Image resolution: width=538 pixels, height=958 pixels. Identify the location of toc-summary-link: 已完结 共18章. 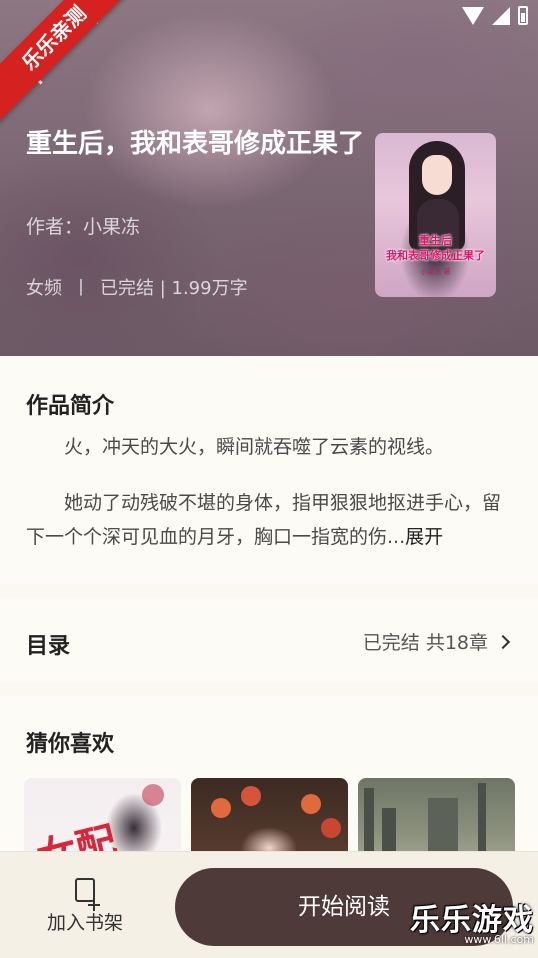
(436, 641).